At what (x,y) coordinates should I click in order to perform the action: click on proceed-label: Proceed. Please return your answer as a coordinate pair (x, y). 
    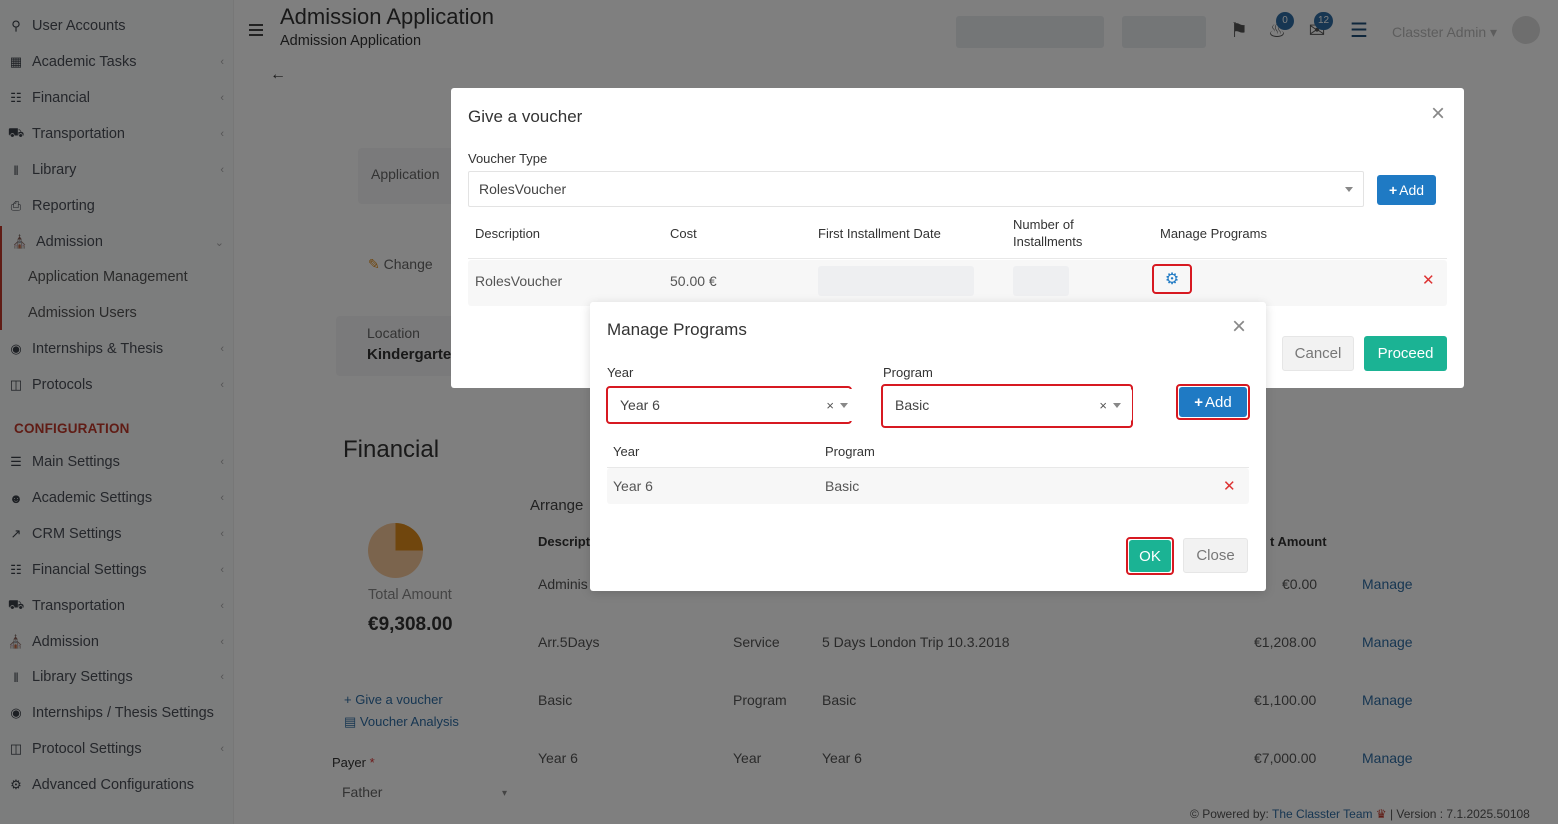
    Looking at the image, I should click on (1405, 353).